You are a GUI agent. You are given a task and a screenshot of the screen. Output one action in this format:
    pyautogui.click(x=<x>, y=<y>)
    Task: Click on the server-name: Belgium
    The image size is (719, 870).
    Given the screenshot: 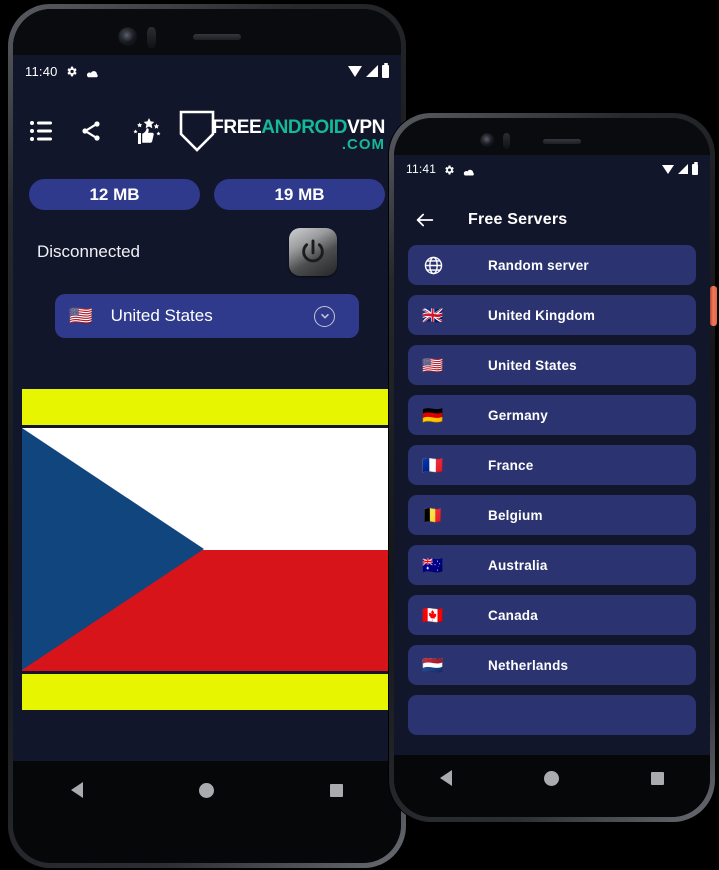 What is the action you would take?
    pyautogui.click(x=515, y=515)
    